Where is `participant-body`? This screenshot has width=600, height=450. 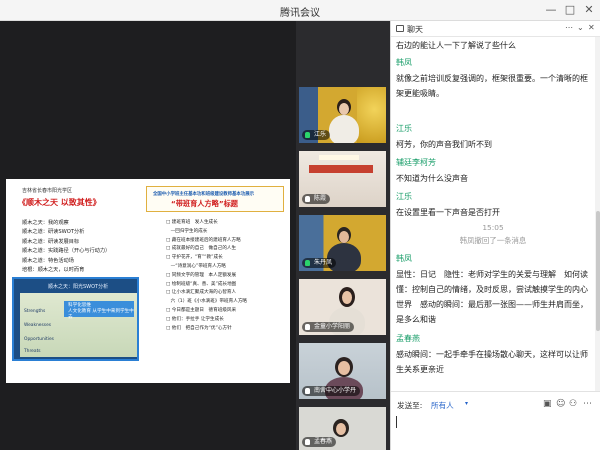
participant-body is located at coordinates (344, 129).